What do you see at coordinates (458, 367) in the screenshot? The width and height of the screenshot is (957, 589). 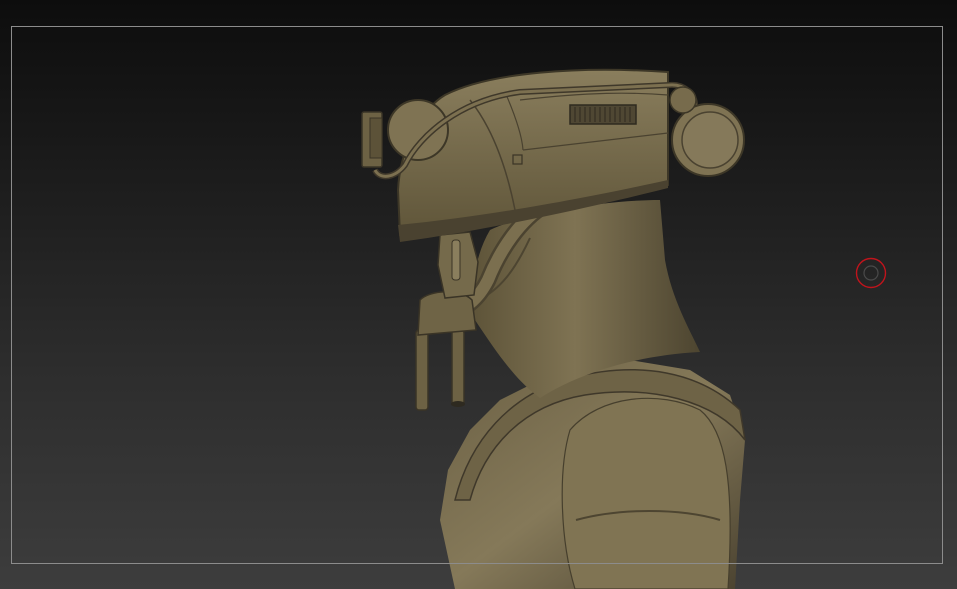 I see `mask-tube-right` at bounding box center [458, 367].